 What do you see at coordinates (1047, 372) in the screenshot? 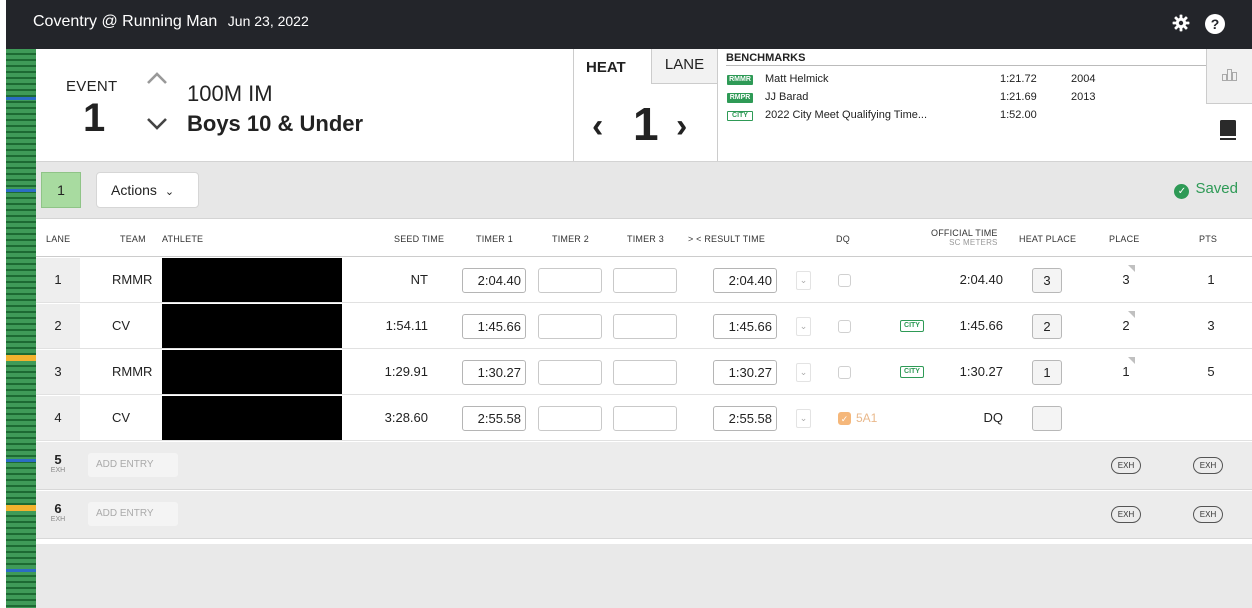
I see `heat-place-input: 1` at bounding box center [1047, 372].